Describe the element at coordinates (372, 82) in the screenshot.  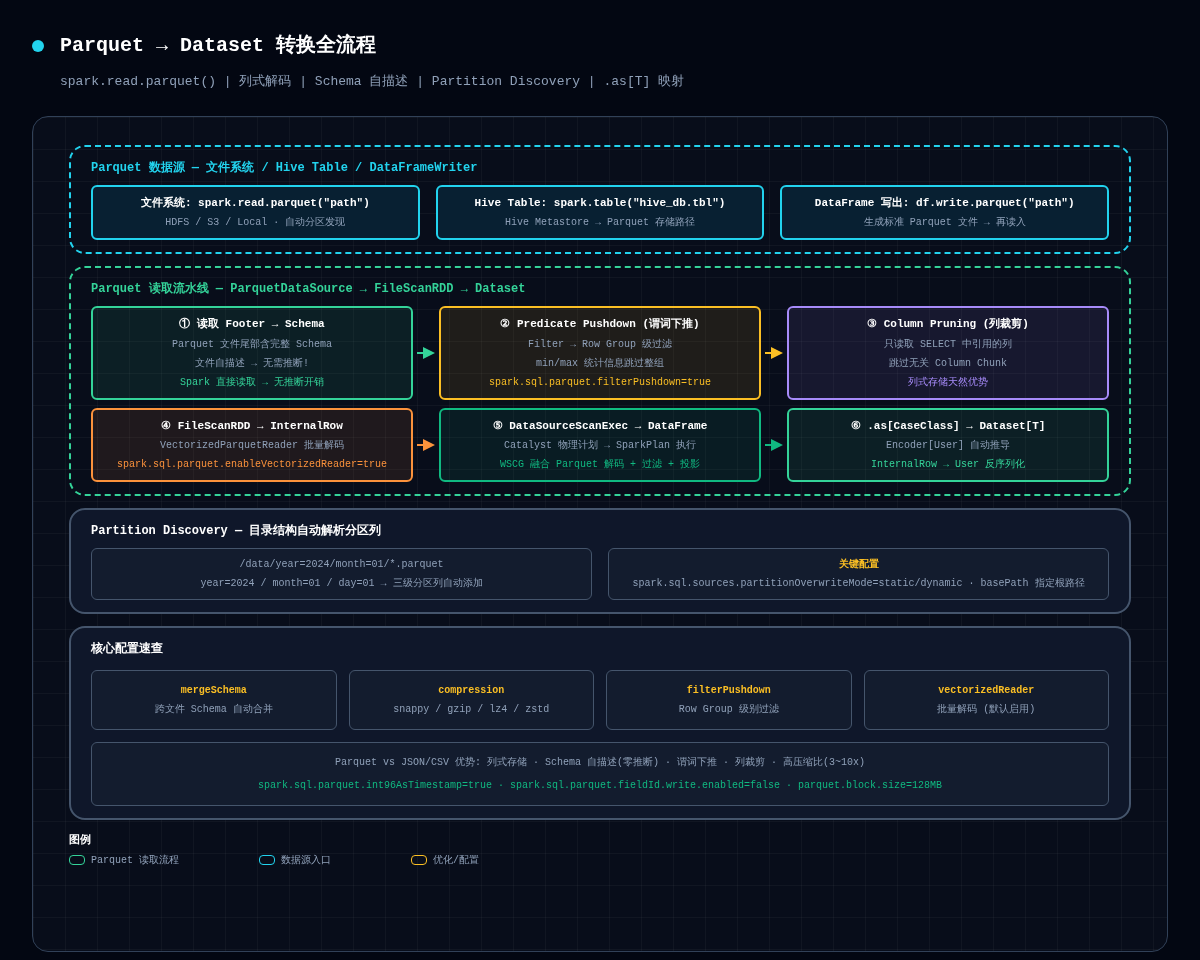
I see `page-subtitle: spark.read.parquet() | 列式解码 | Schema 自描述 | Partition Discovery | .as[T] 映射` at that location.